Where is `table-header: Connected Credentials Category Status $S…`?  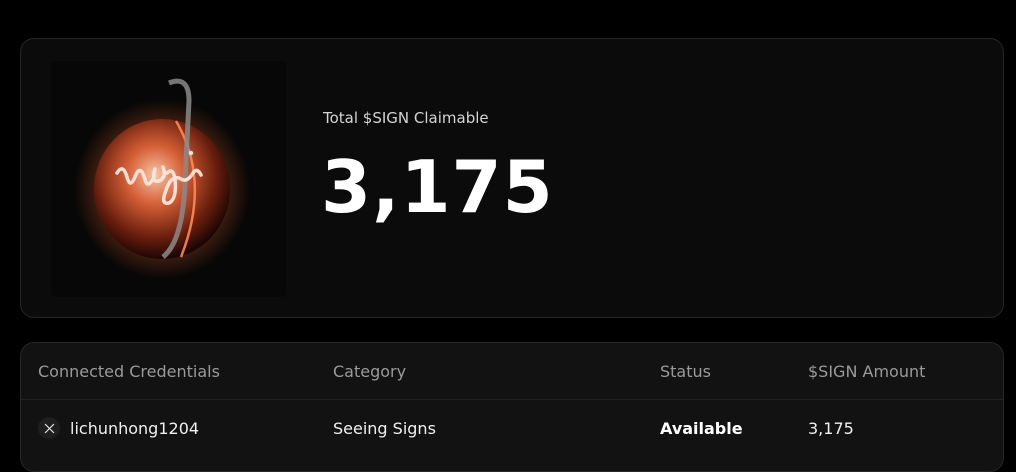 table-header: Connected Credentials Category Status $S… is located at coordinates (512, 371).